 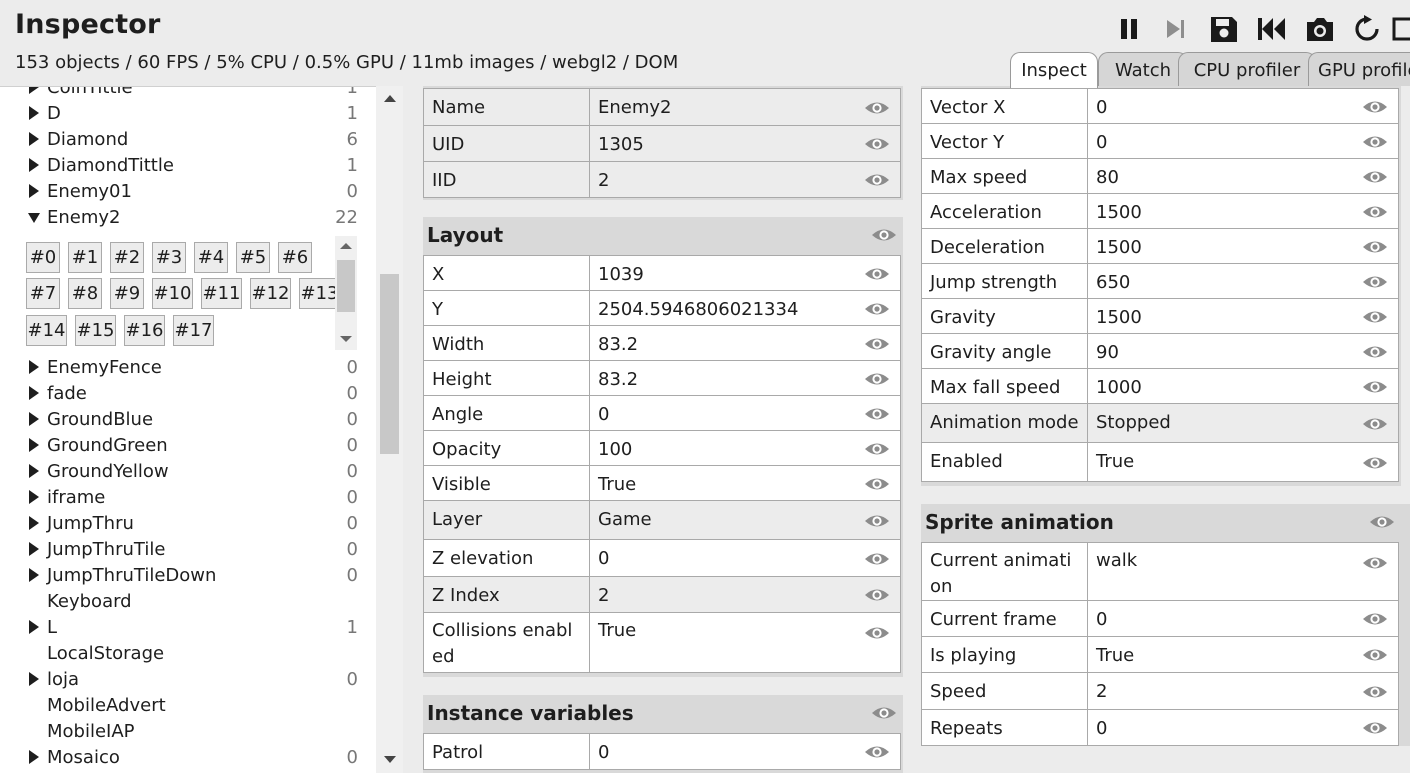 I want to click on instance-button: #10, so click(x=172, y=293).